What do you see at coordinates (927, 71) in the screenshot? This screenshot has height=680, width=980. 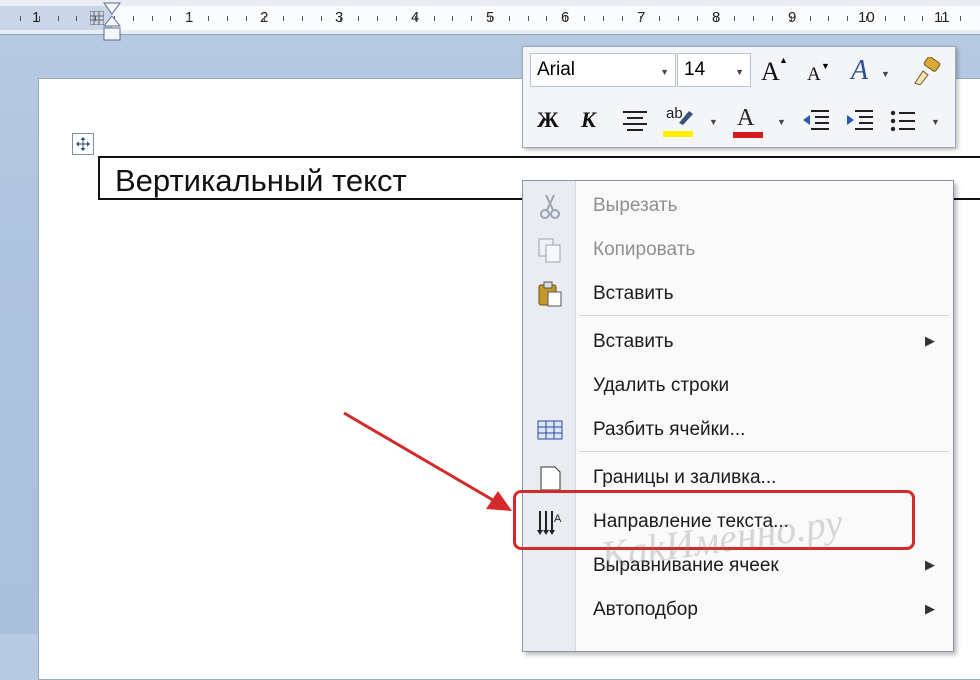 I see `format-painter-icon` at bounding box center [927, 71].